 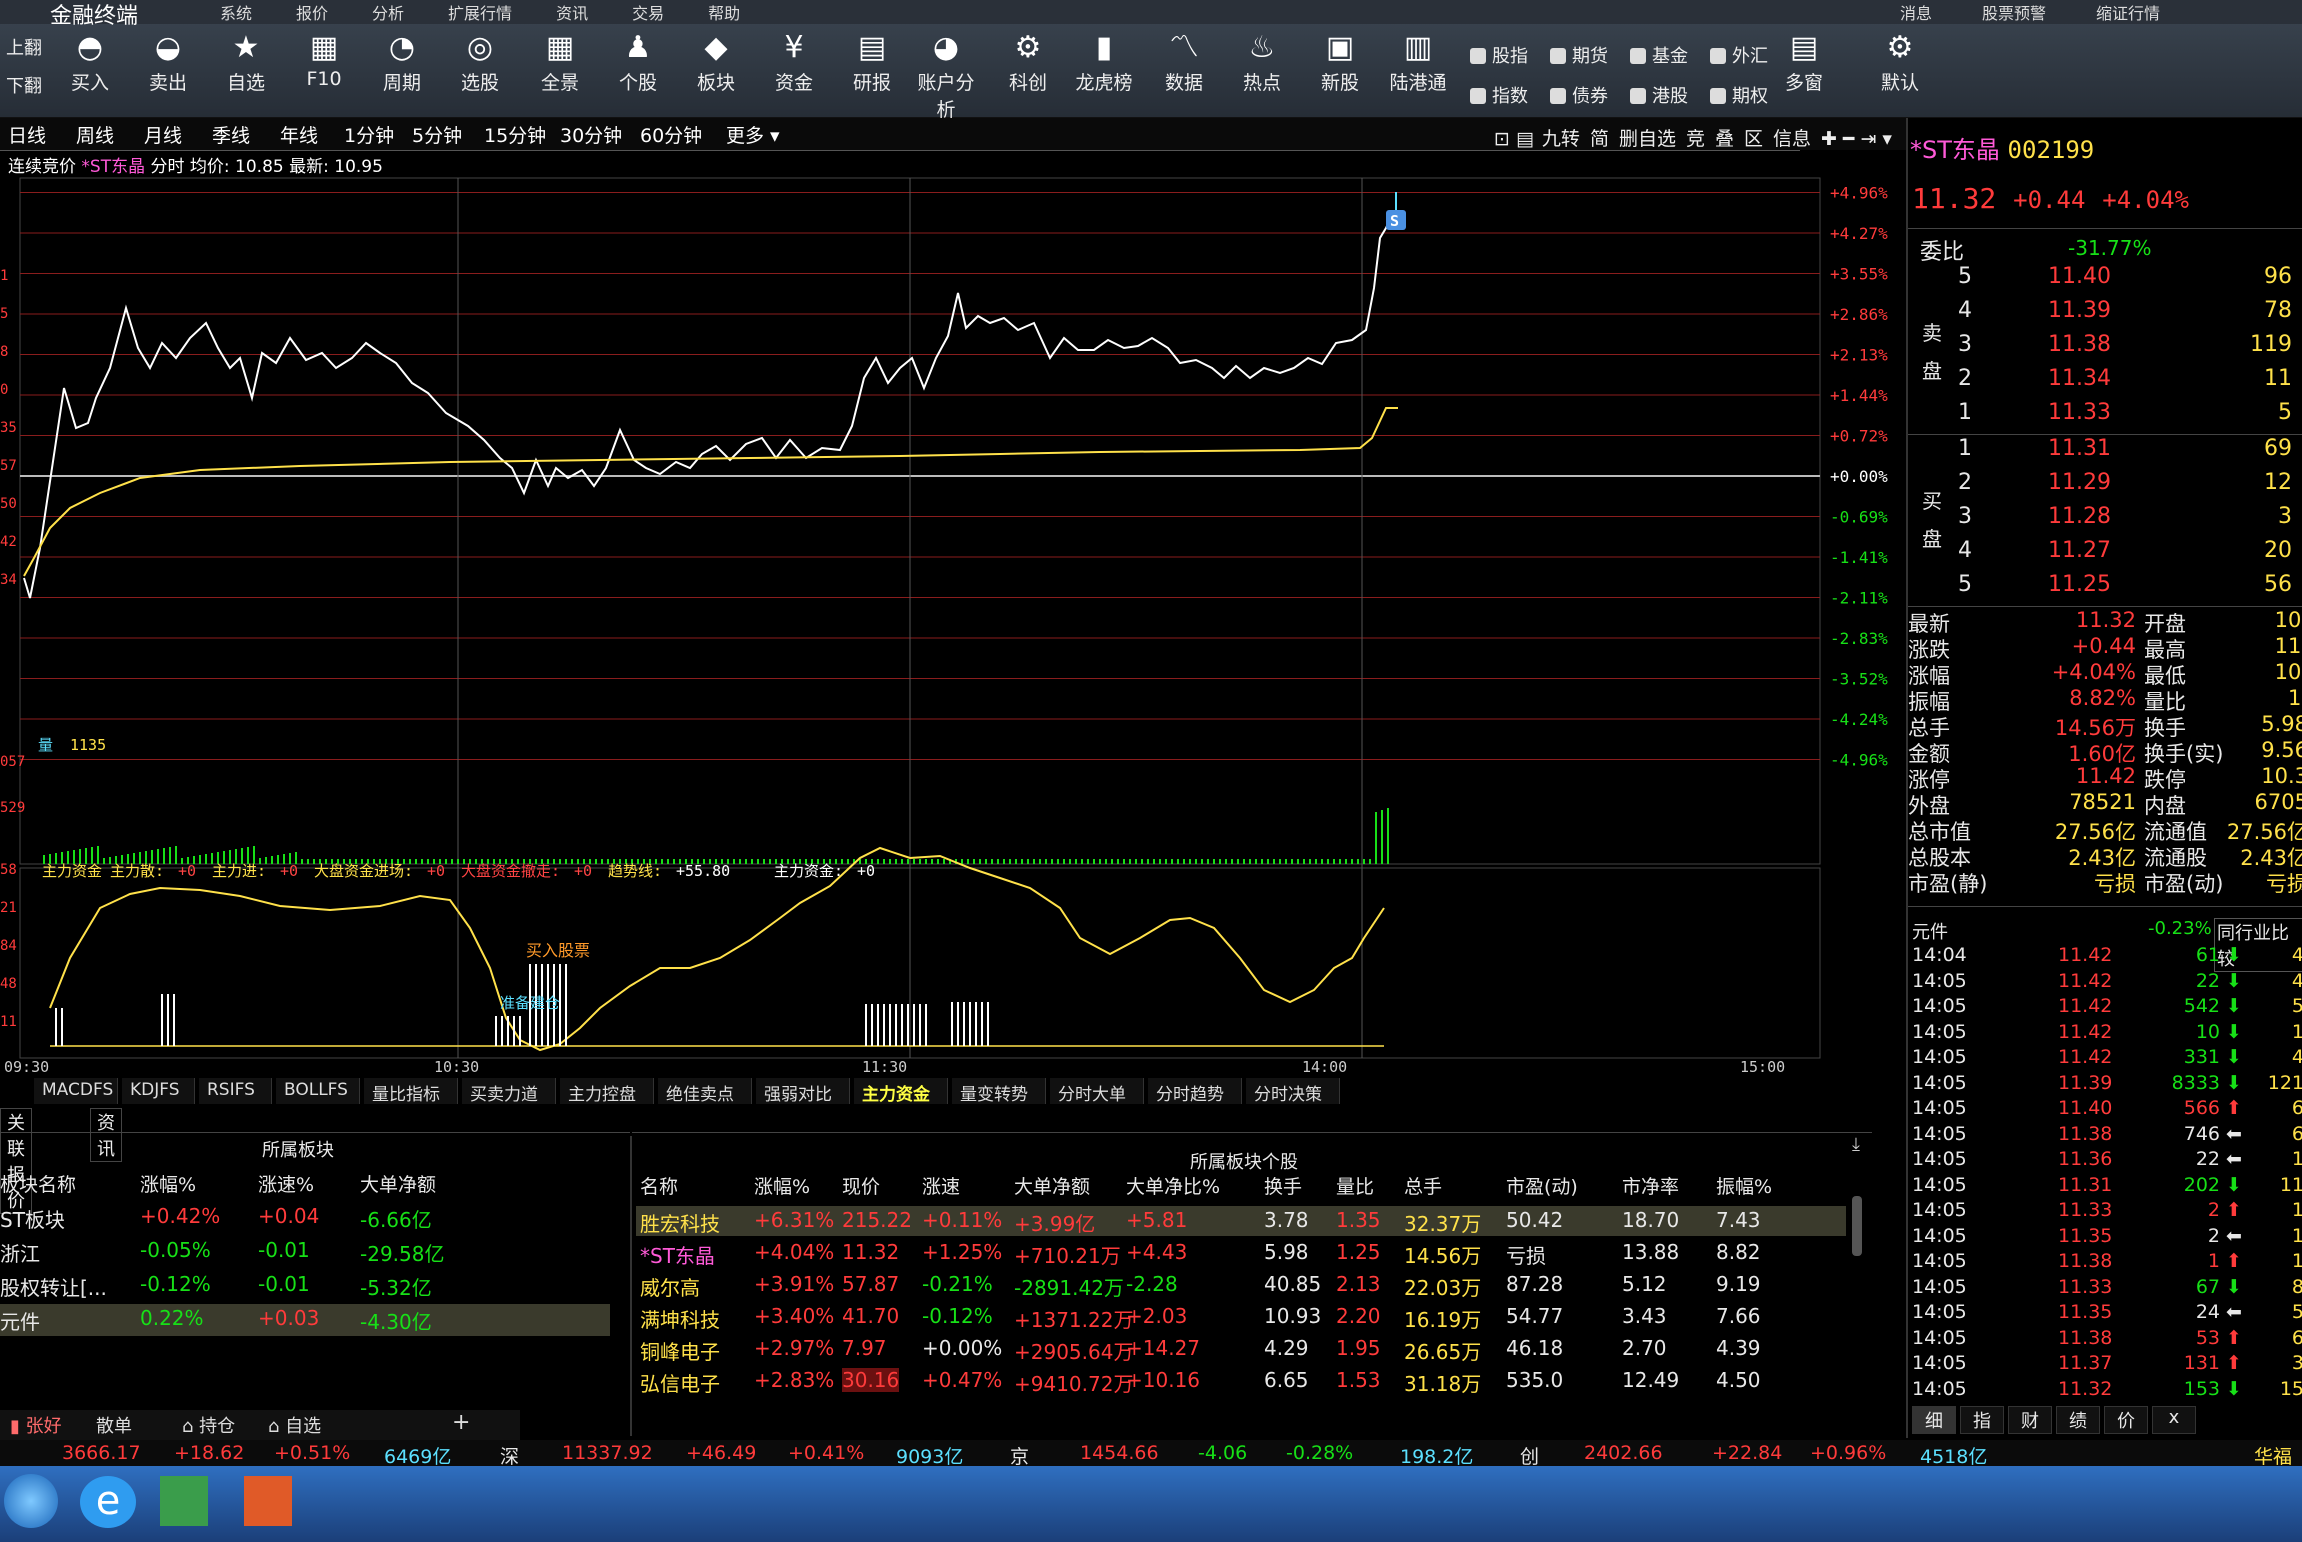 I want to click on market-tab: 期权, so click(x=1739, y=95).